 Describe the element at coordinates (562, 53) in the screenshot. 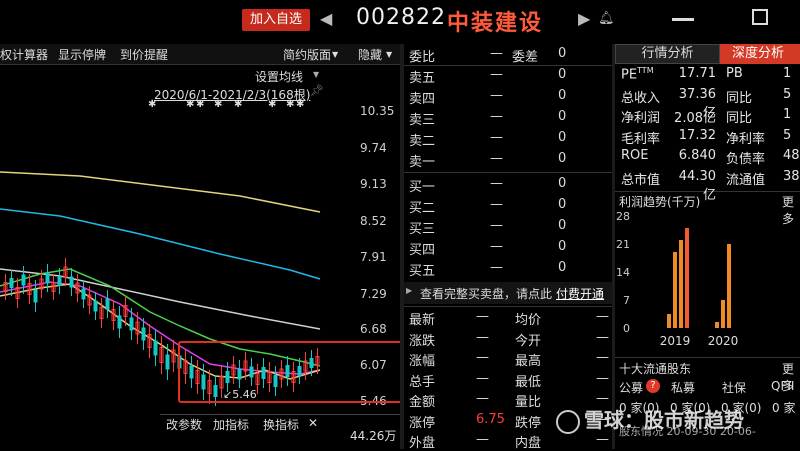

I see `diff-value: 0` at that location.